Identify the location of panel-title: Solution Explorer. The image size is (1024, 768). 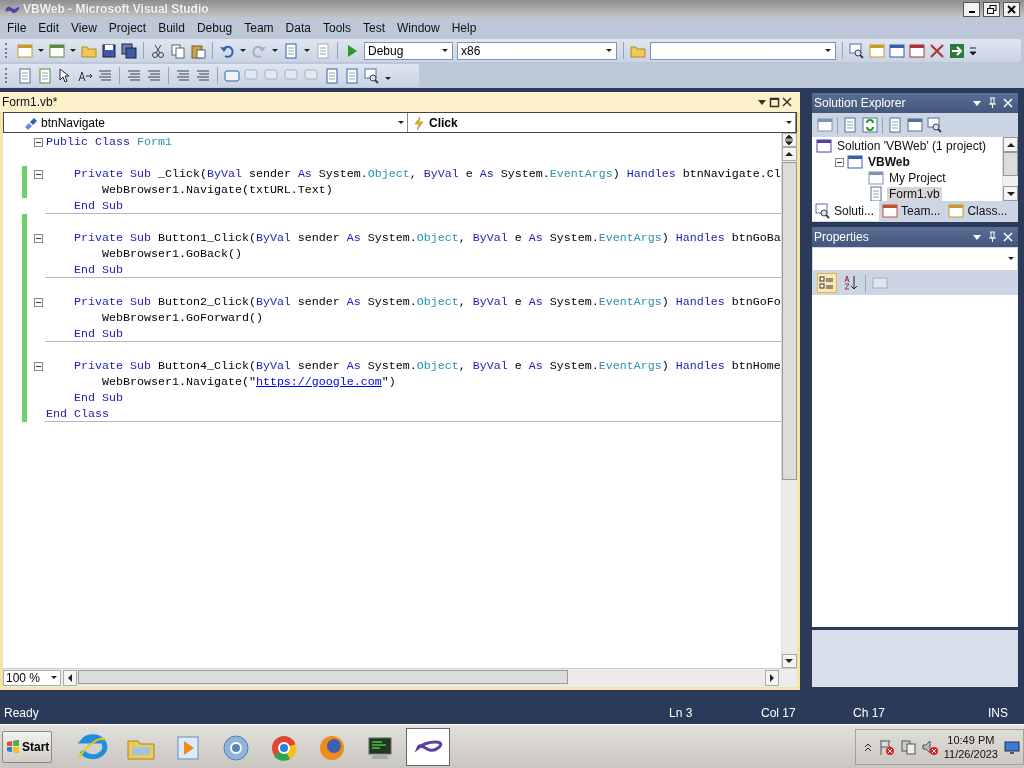
(860, 103).